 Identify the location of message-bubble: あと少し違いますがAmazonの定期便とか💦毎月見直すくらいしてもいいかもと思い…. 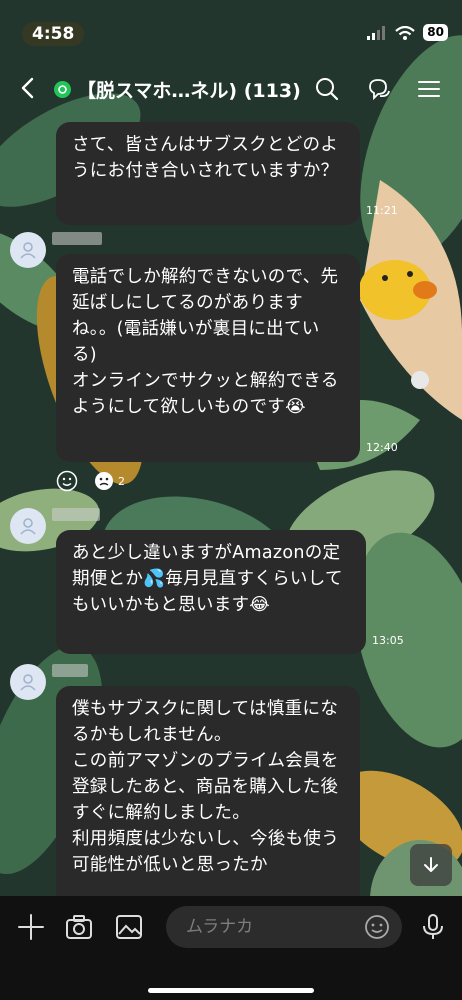
(211, 592).